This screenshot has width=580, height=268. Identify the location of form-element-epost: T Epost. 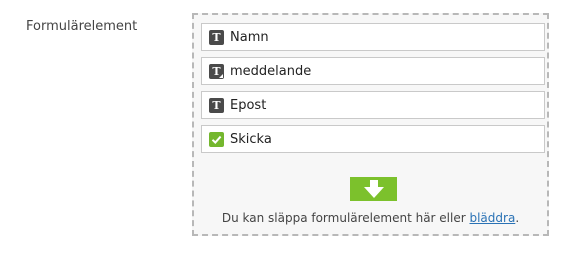
(373, 105).